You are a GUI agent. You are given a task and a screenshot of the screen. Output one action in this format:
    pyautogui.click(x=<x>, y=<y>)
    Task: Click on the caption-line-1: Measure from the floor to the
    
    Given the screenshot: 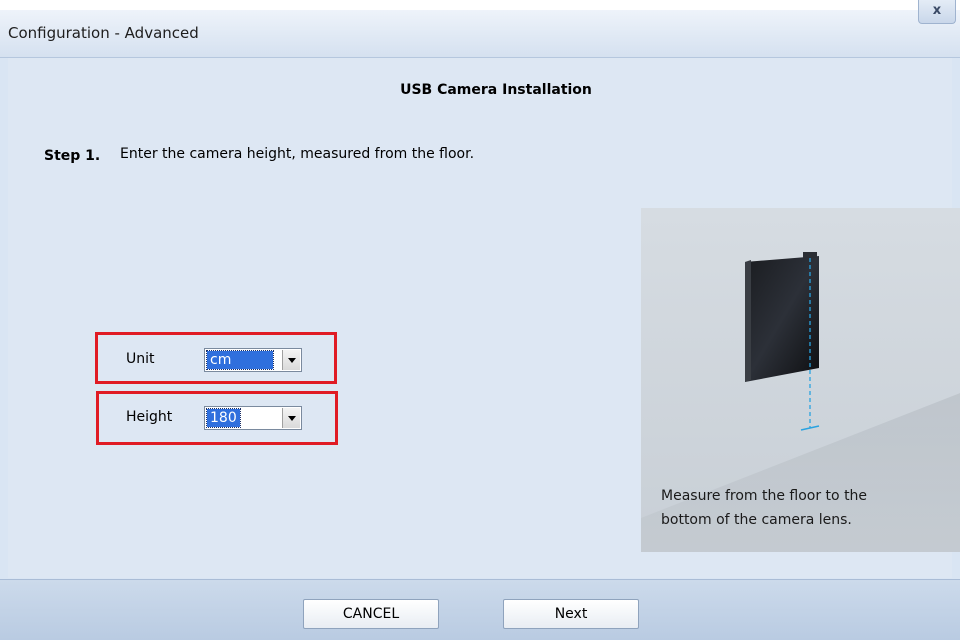 What is the action you would take?
    pyautogui.click(x=764, y=496)
    